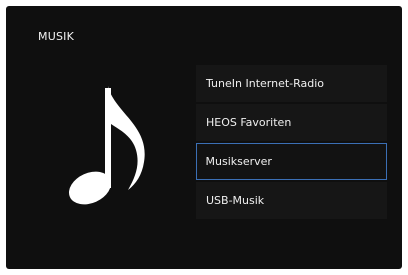 The height and width of the screenshot is (275, 408). I want to click on music-note-icon, so click(106, 145).